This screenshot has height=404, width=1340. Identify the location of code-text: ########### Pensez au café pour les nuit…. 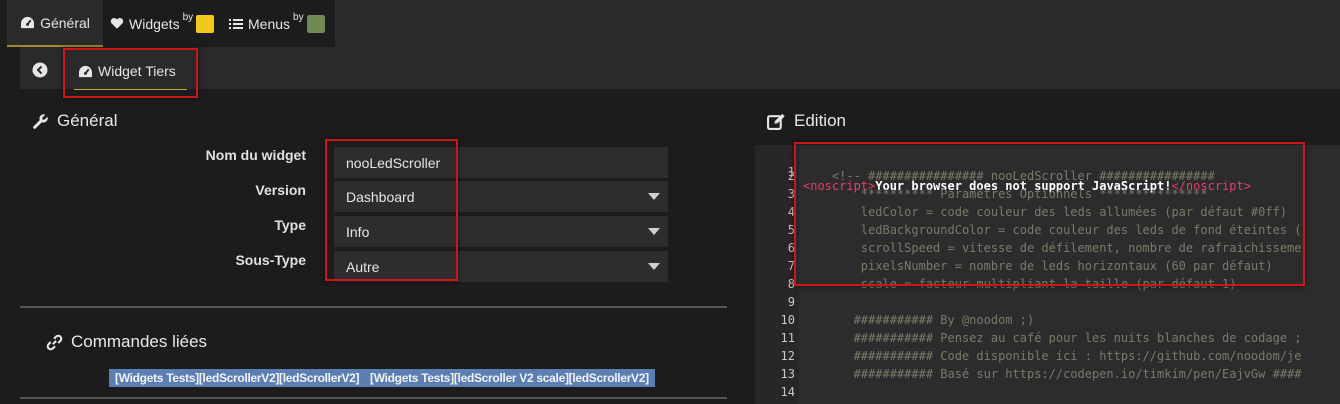
(1052, 338).